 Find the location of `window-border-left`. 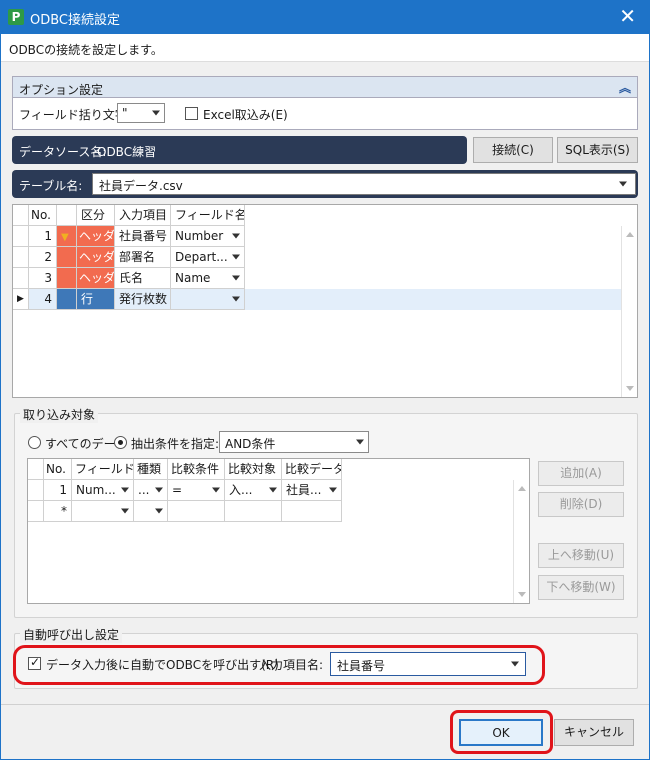

window-border-left is located at coordinates (0, 397).